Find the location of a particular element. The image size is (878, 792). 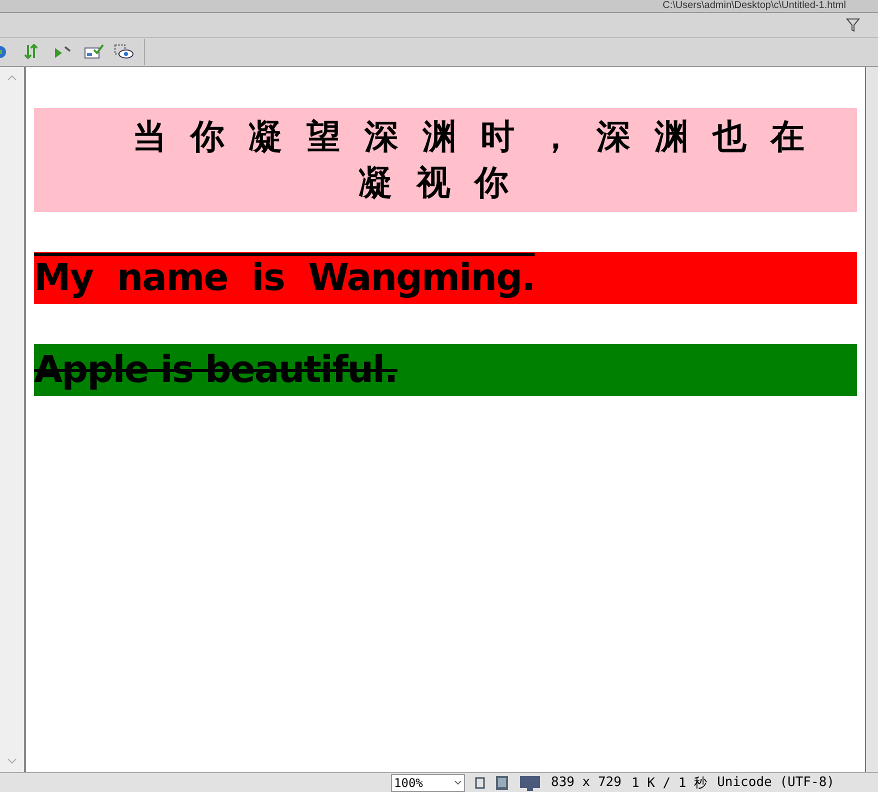

eye-icon is located at coordinates (124, 52).